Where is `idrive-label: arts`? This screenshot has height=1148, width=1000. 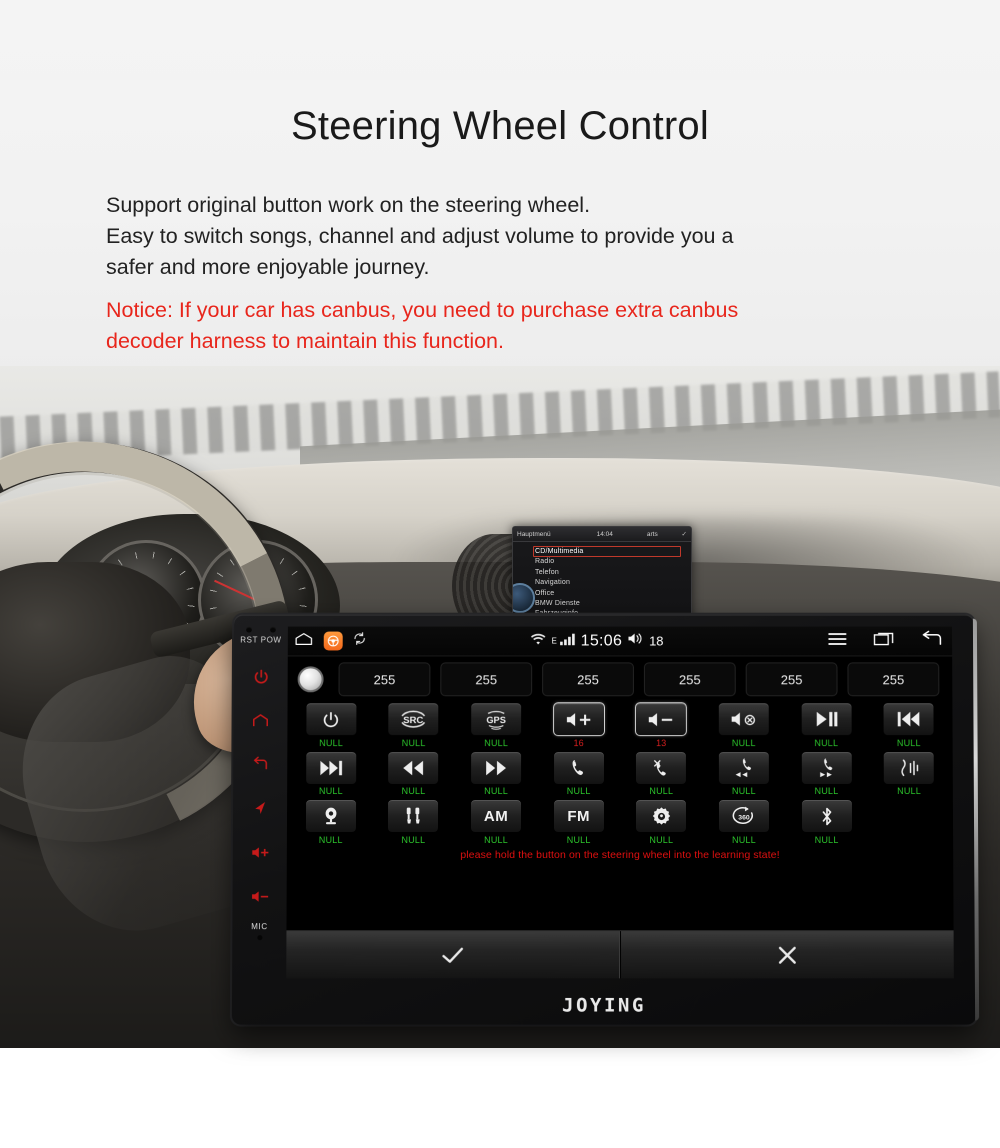 idrive-label: arts is located at coordinates (652, 534).